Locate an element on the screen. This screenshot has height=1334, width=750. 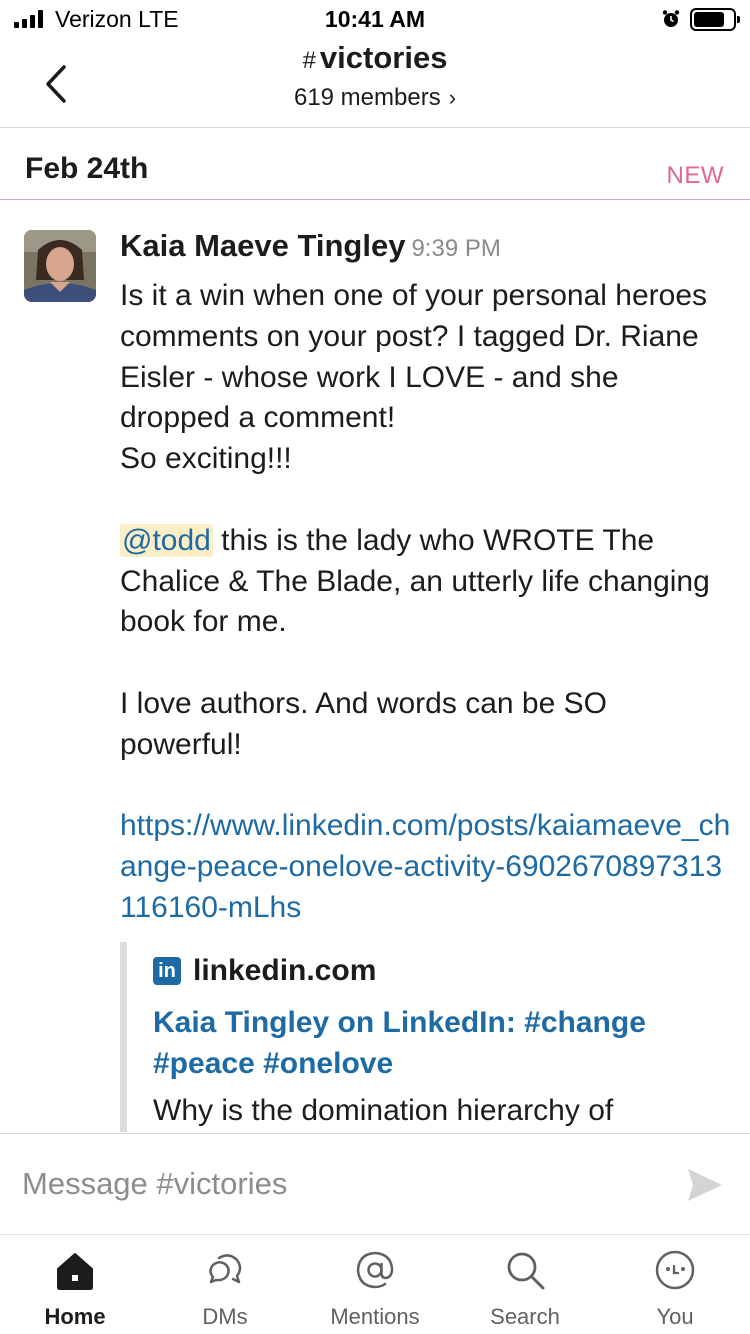
tab-label-dms: DMs is located at coordinates (225, 1316).